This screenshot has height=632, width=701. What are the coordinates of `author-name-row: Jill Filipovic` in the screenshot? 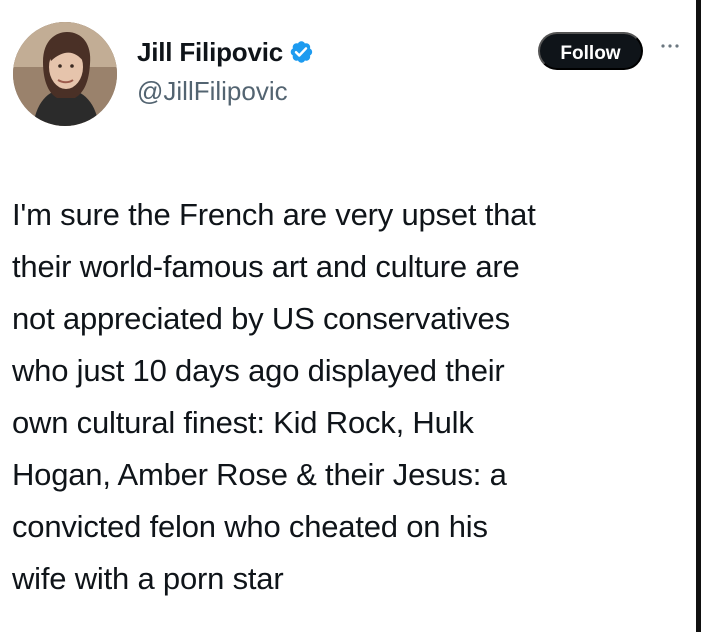 It's located at (225, 52).